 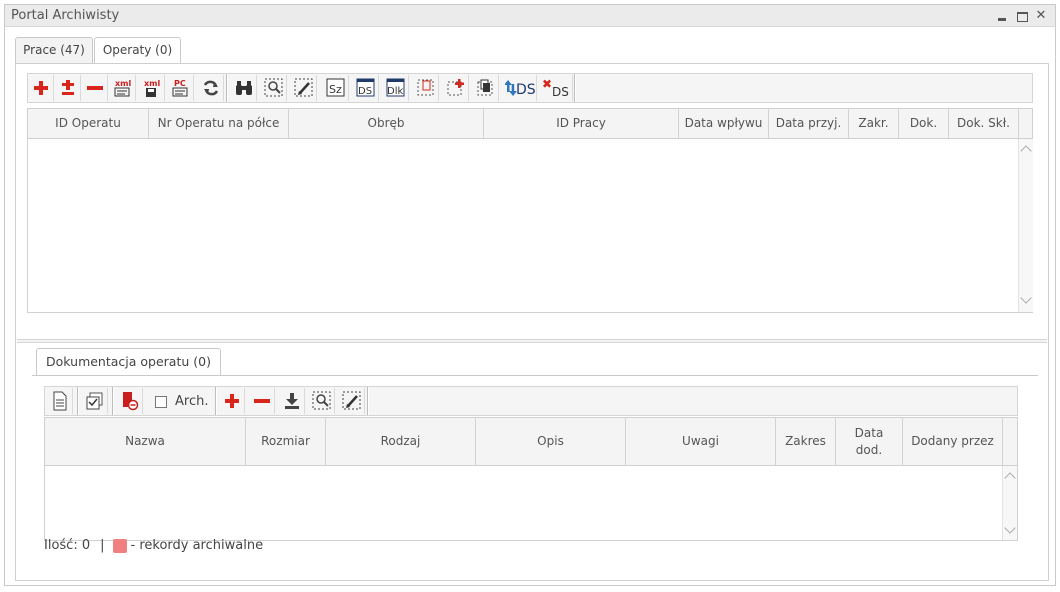 What do you see at coordinates (65, 15) in the screenshot?
I see `window-title: Portal Archiwisty` at bounding box center [65, 15].